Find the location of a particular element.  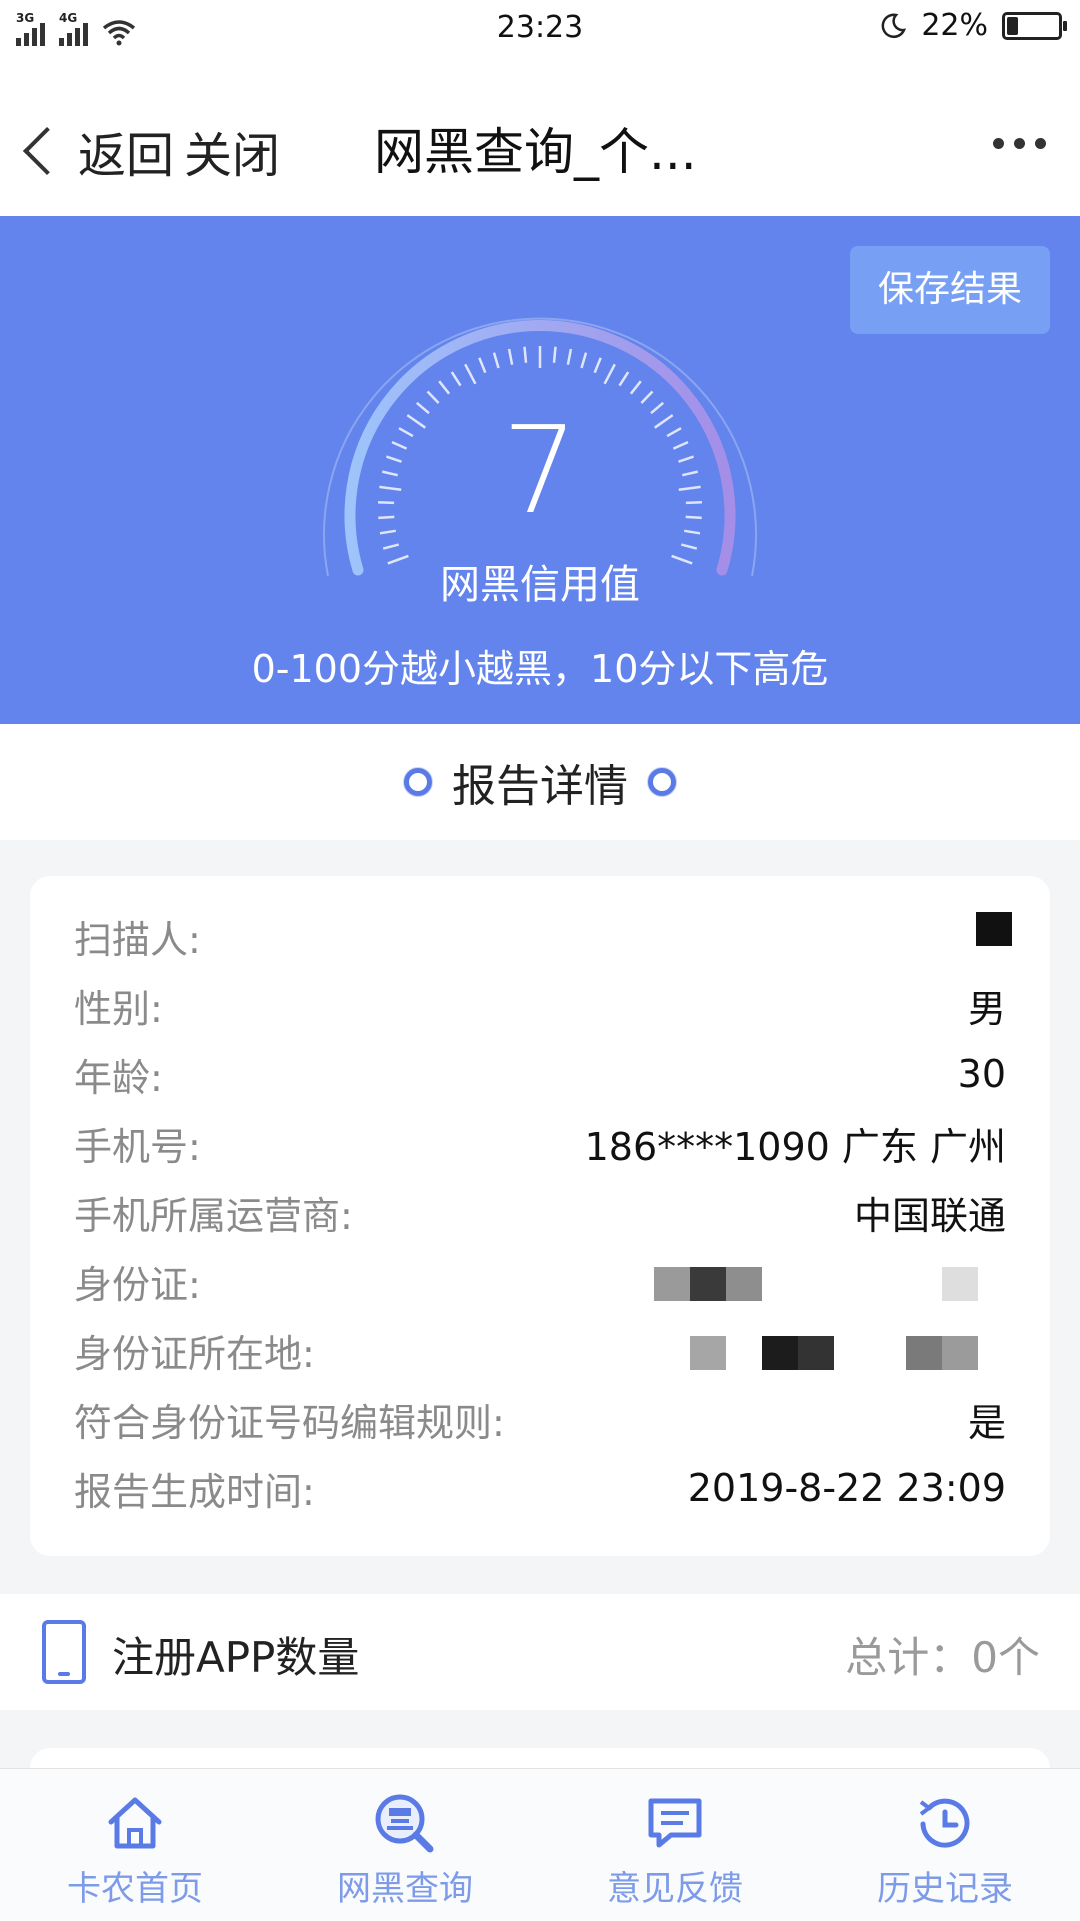

row-label: 性别: is located at coordinates (118, 1008).